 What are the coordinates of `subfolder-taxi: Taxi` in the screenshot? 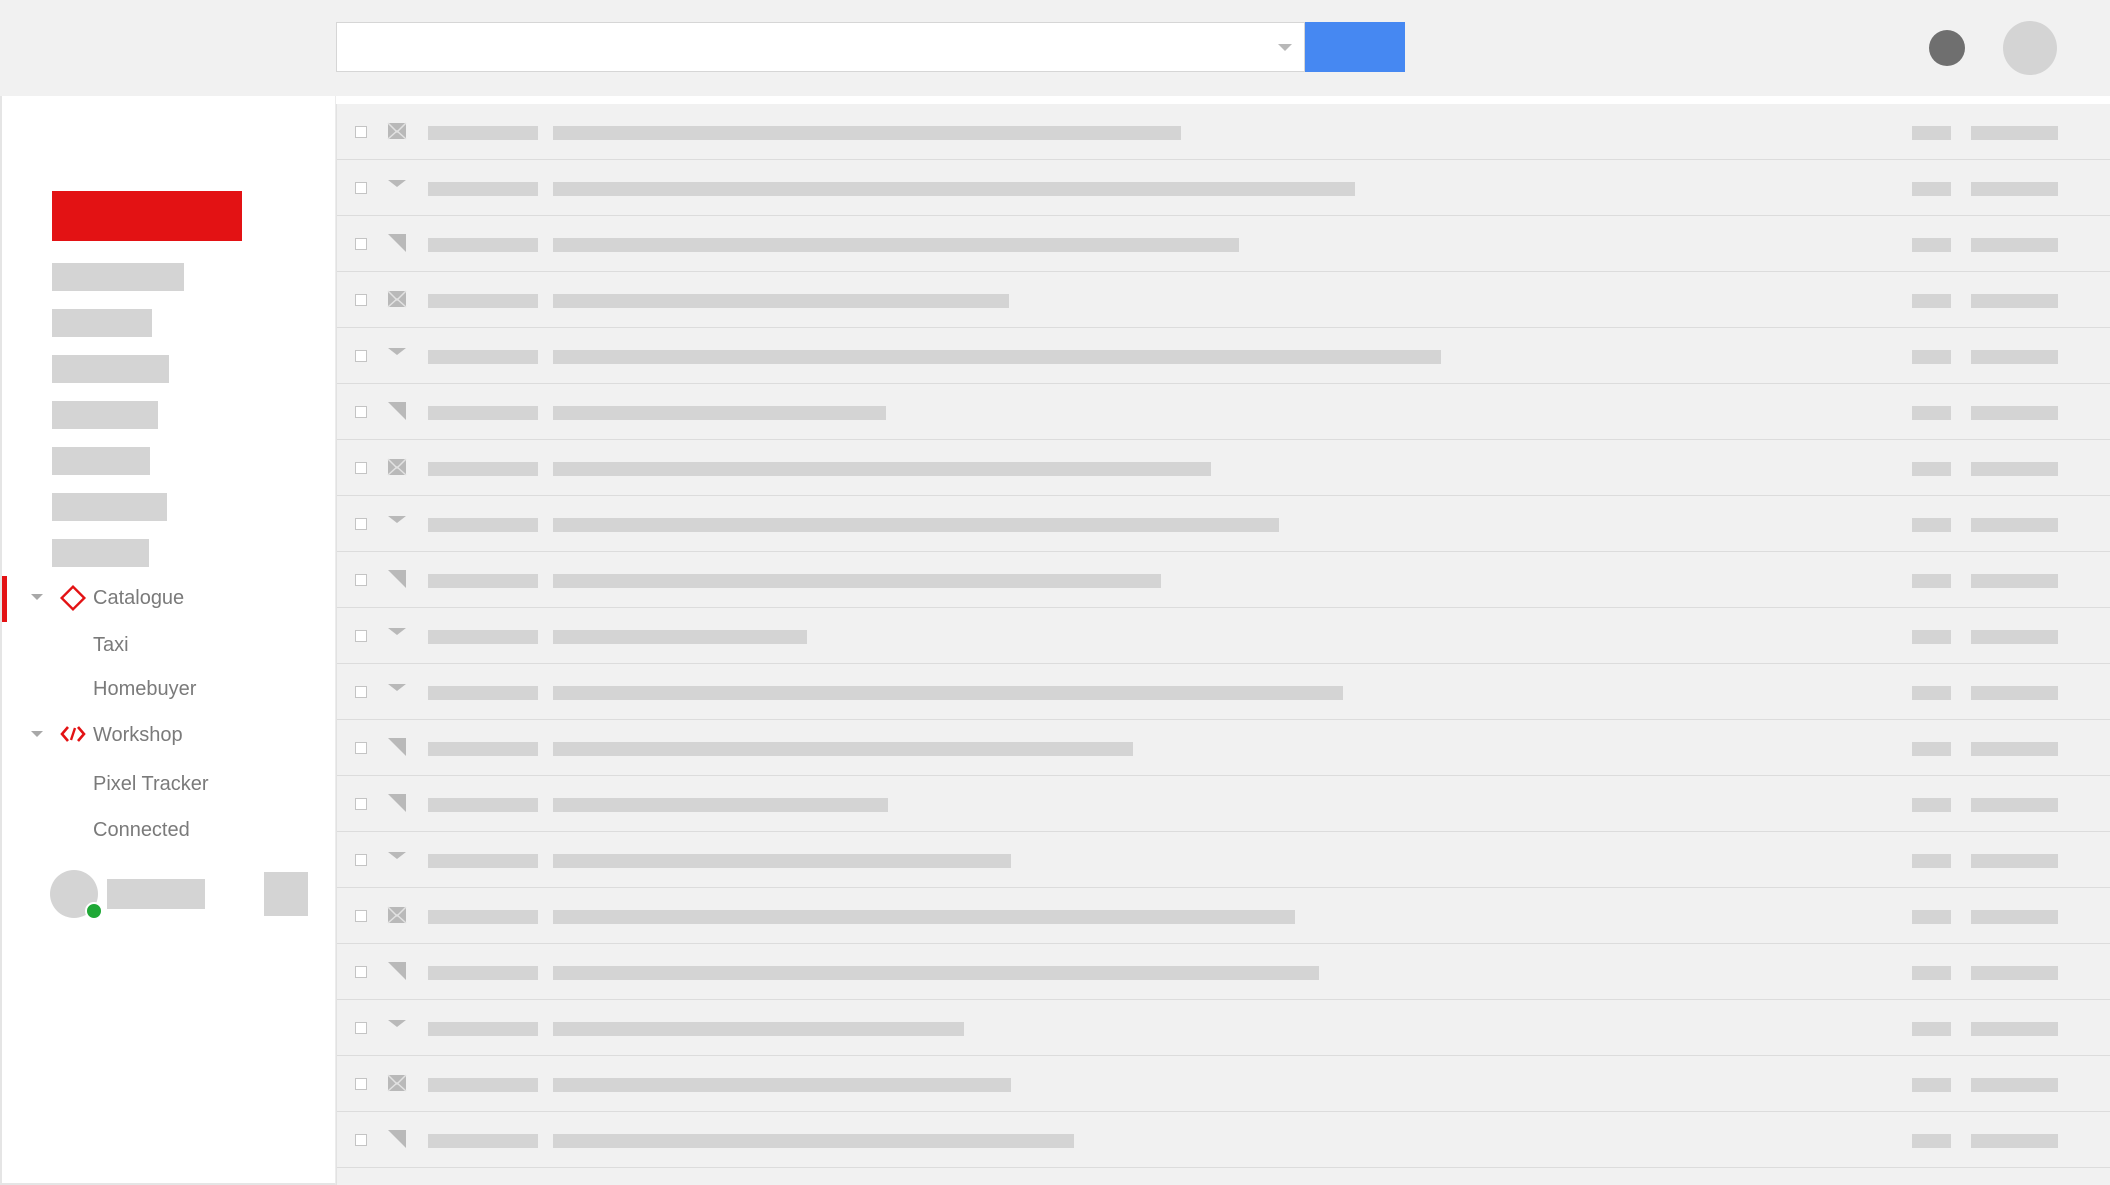 It's located at (111, 645).